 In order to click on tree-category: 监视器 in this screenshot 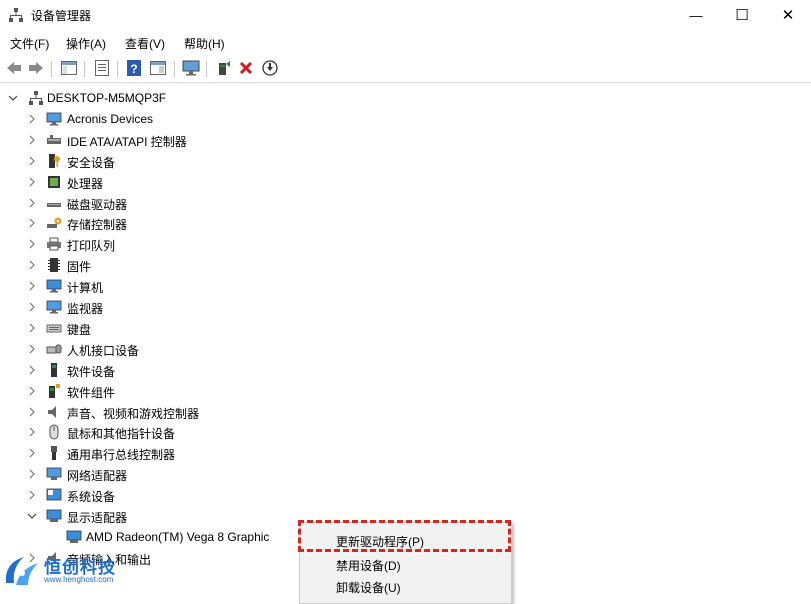, I will do `click(405, 307)`.